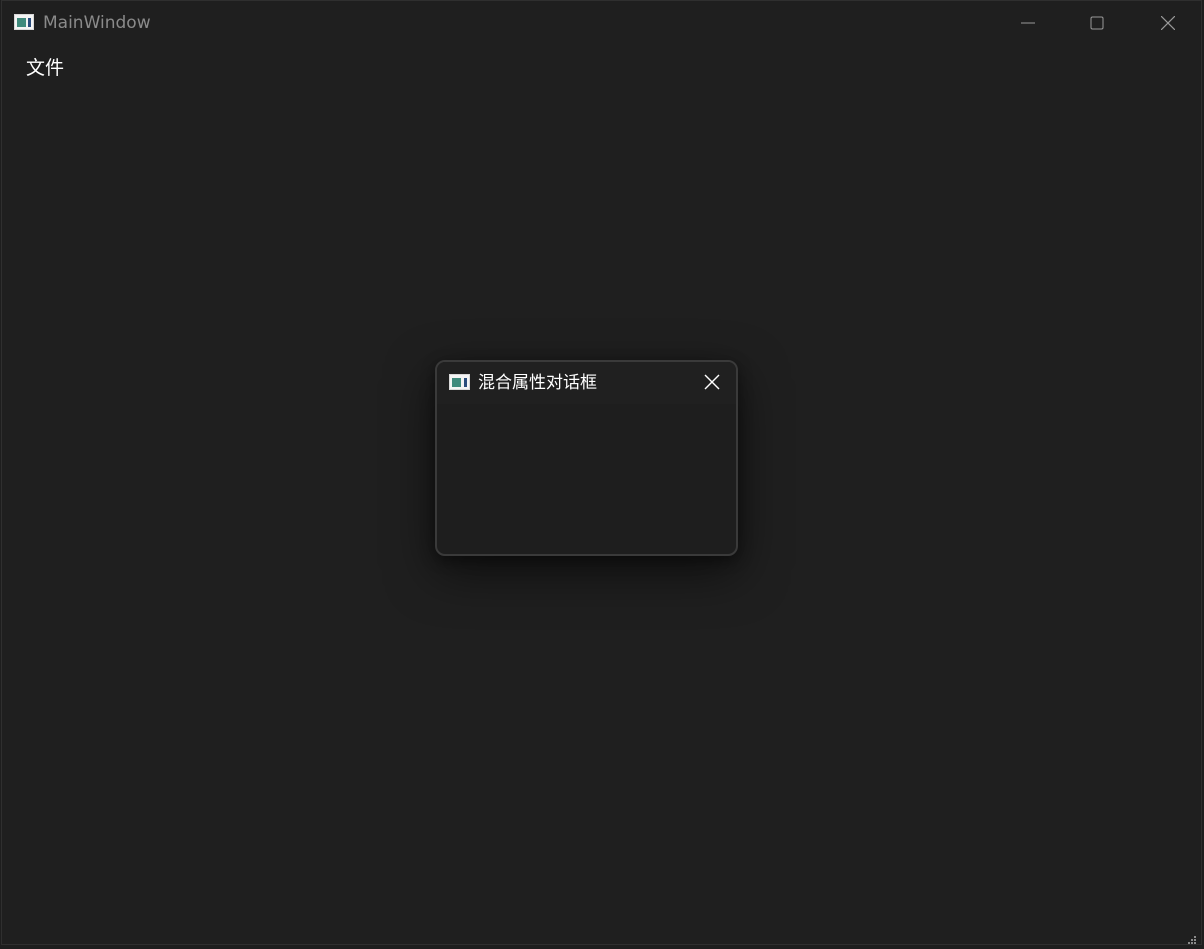 The image size is (1204, 949). I want to click on mixed-properties-dialog: 混合属性对话框, so click(586, 458).